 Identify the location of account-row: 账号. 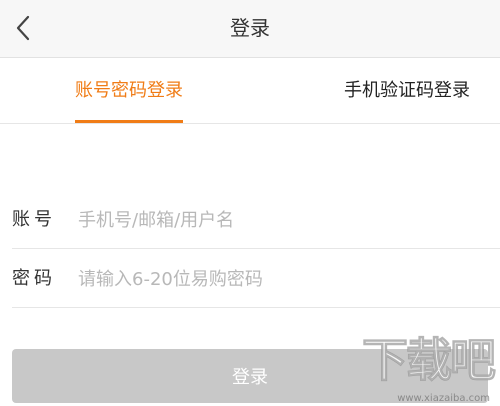
(256, 220).